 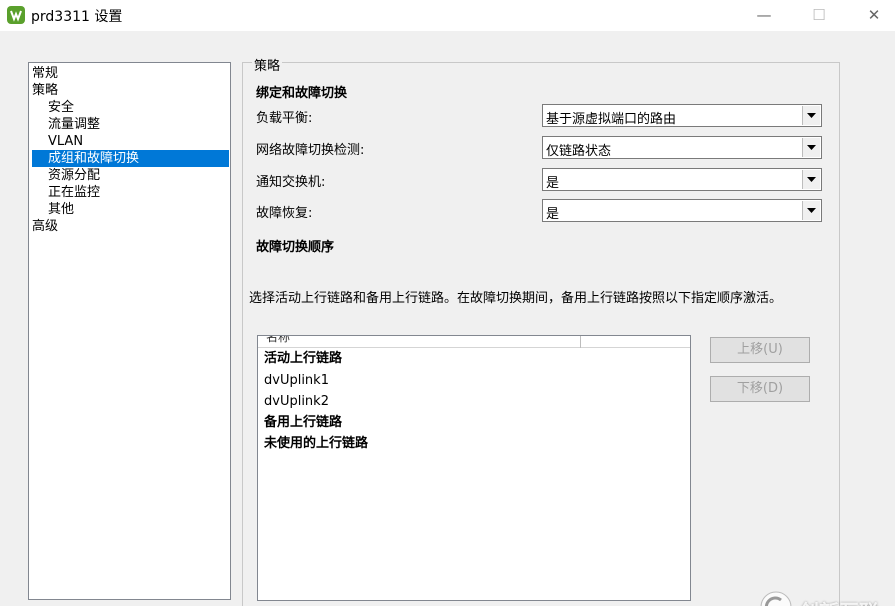 What do you see at coordinates (284, 118) in the screenshot?
I see `load-balancing-label: 负载平衡:` at bounding box center [284, 118].